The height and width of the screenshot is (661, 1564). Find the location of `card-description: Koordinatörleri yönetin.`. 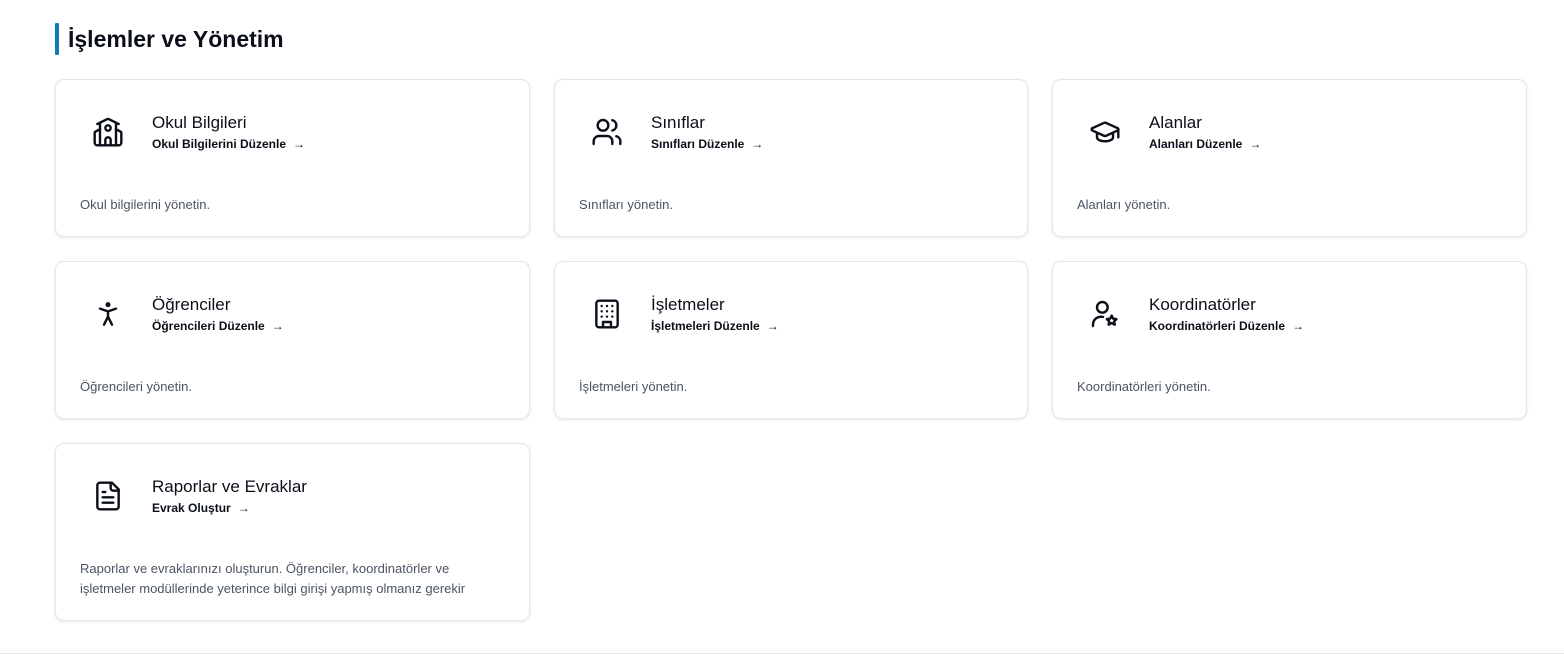

card-description: Koordinatörleri yönetin. is located at coordinates (1144, 386).